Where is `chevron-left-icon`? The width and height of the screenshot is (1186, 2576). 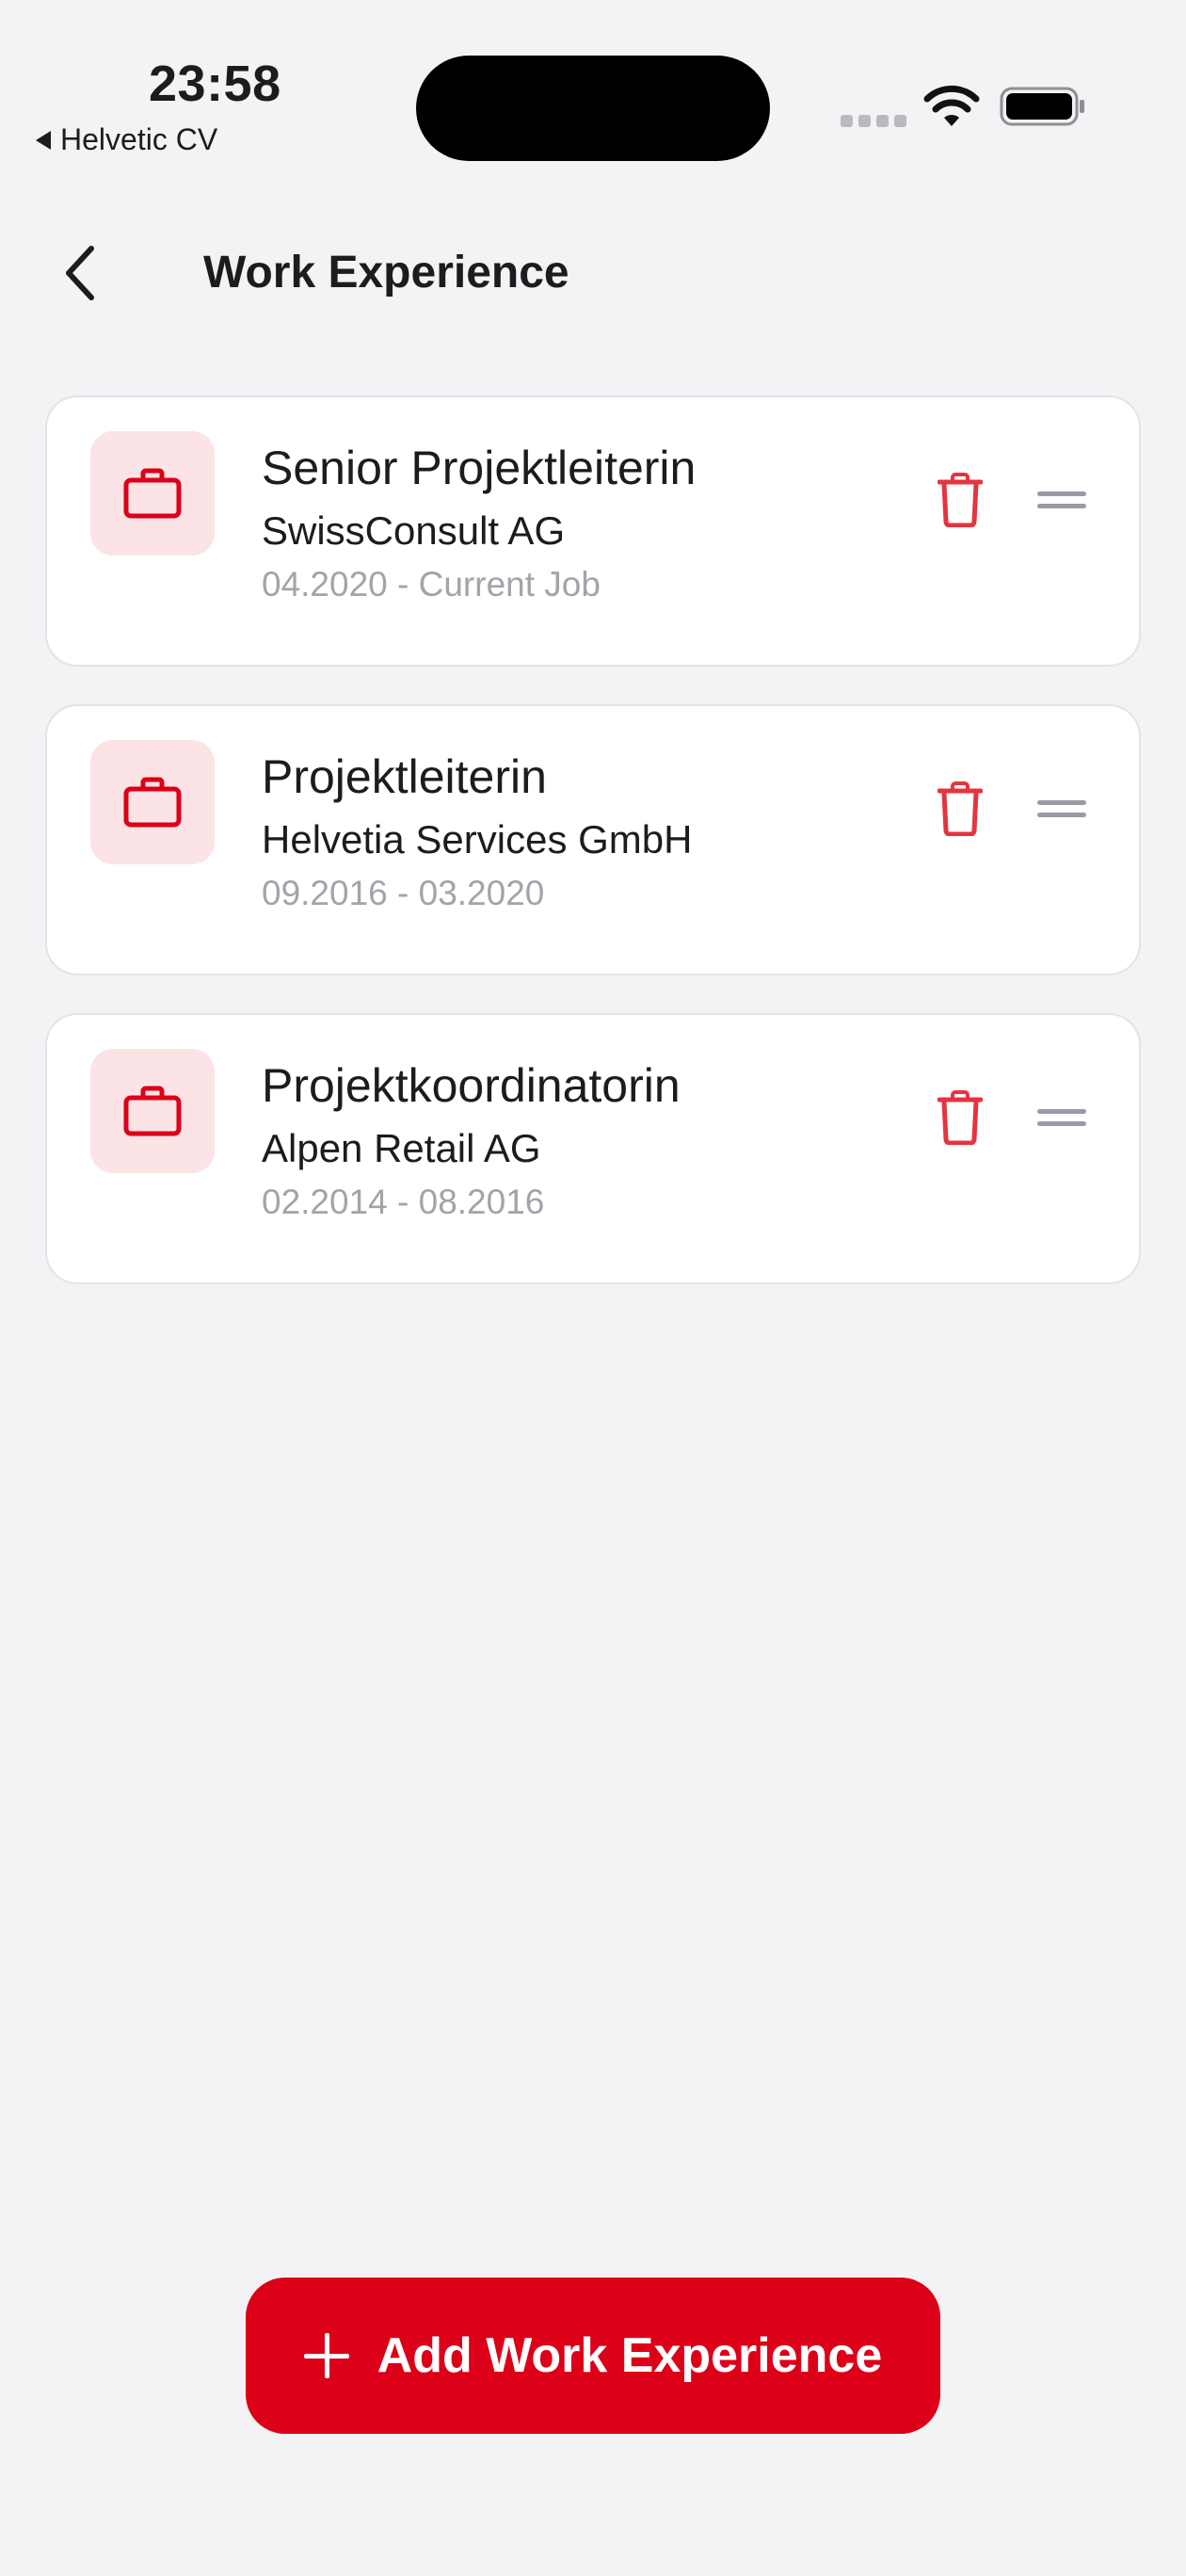
chevron-left-icon is located at coordinates (80, 273).